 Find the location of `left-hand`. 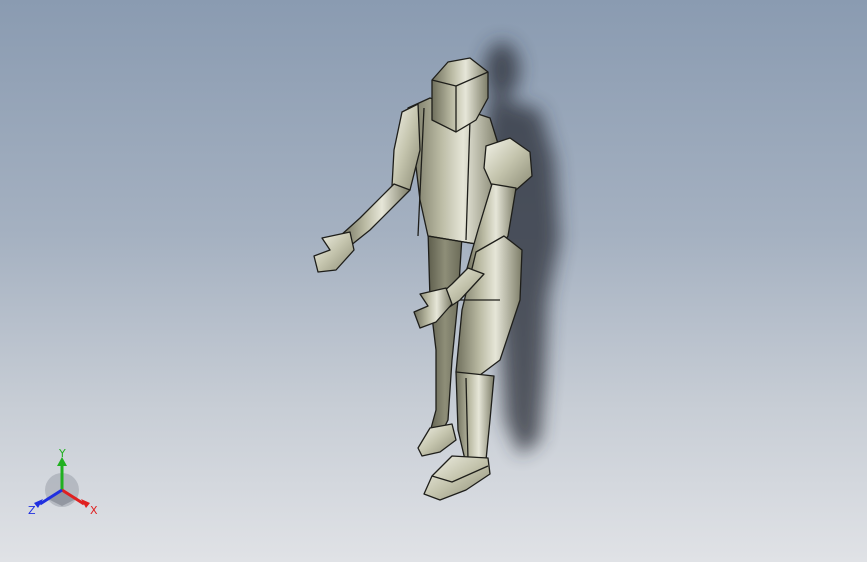

left-hand is located at coordinates (334, 252).